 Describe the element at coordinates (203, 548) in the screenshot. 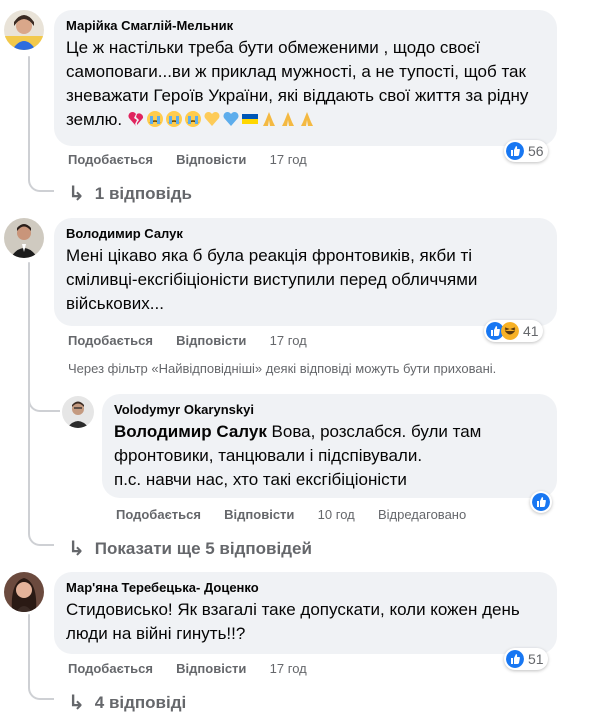

I see `more-replies-label: Показати ще 5 відповідей` at that location.